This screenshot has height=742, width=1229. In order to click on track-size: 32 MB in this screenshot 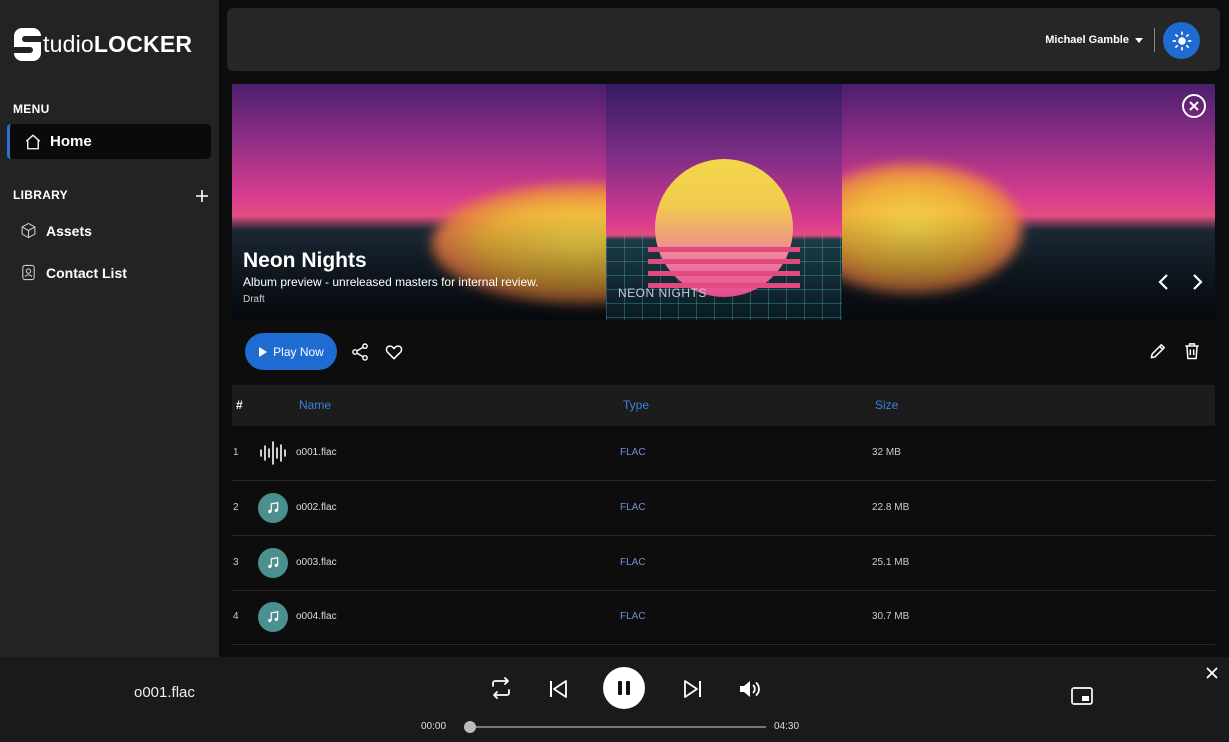, I will do `click(886, 452)`.